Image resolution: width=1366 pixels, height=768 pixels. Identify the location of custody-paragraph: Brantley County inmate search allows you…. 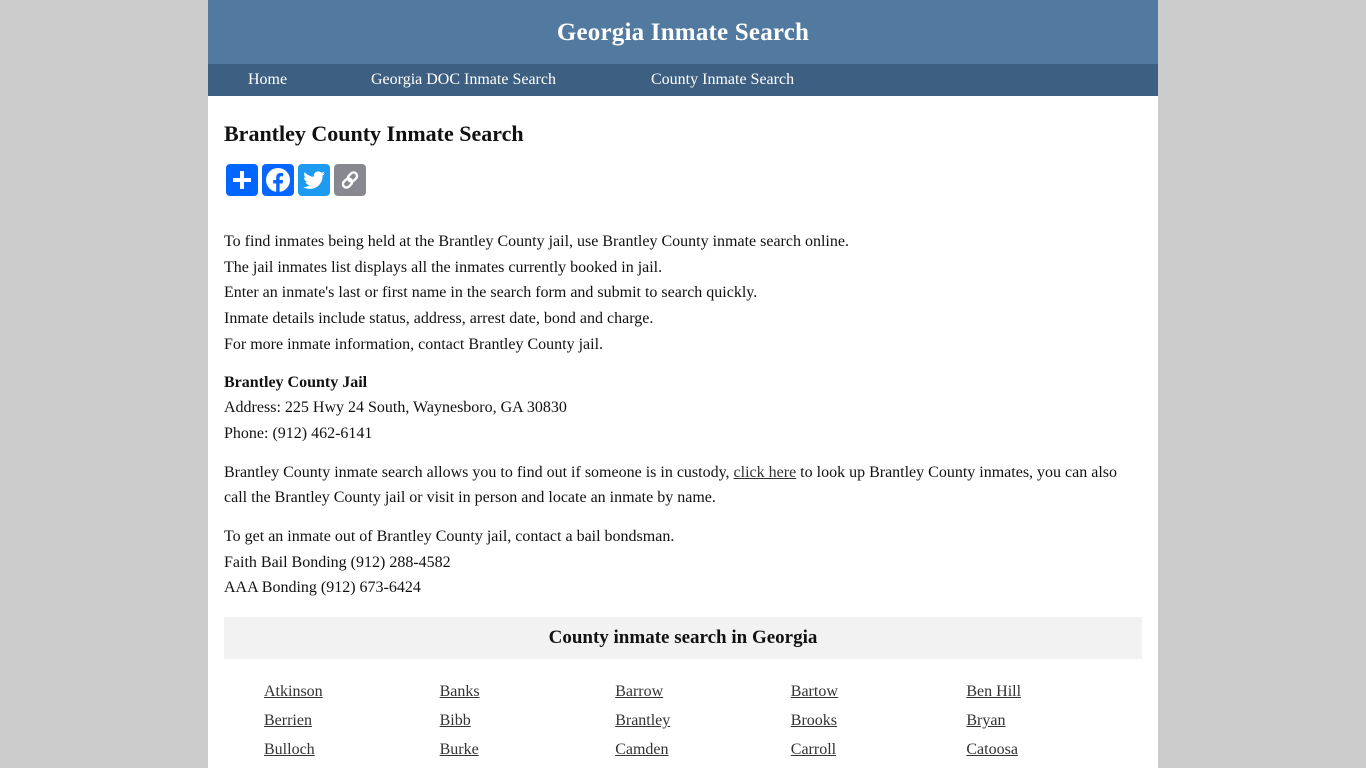
(683, 485).